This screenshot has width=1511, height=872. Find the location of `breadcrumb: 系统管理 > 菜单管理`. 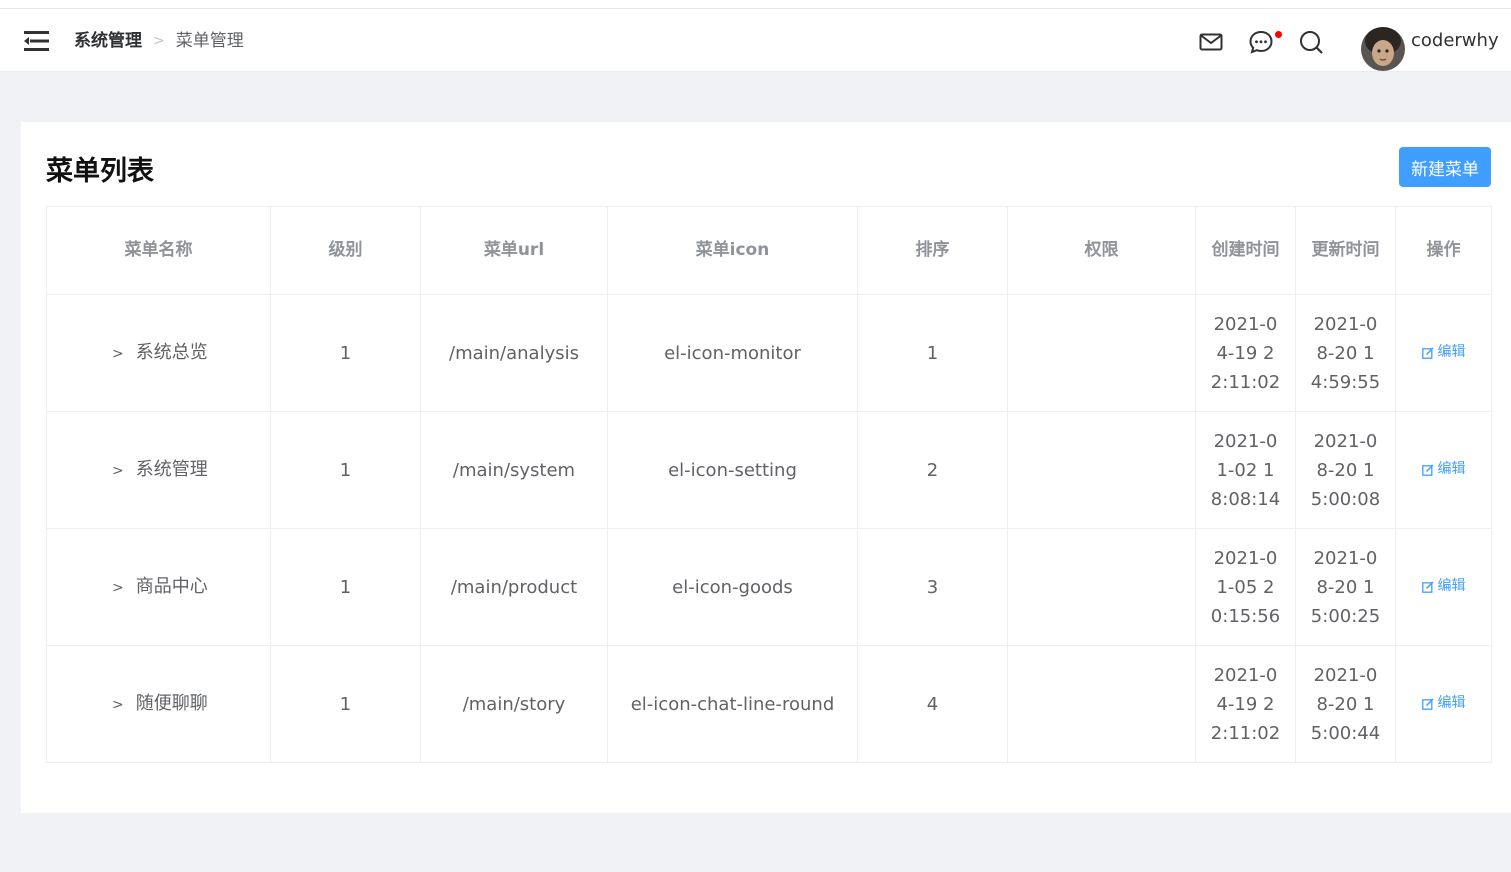

breadcrumb: 系统管理 > 菜单管理 is located at coordinates (159, 41).